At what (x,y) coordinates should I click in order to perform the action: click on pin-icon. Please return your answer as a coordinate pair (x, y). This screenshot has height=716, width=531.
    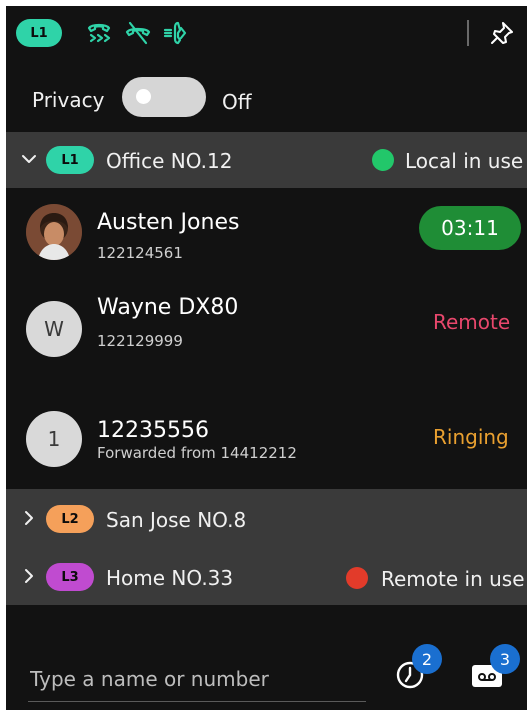
    Looking at the image, I should click on (502, 33).